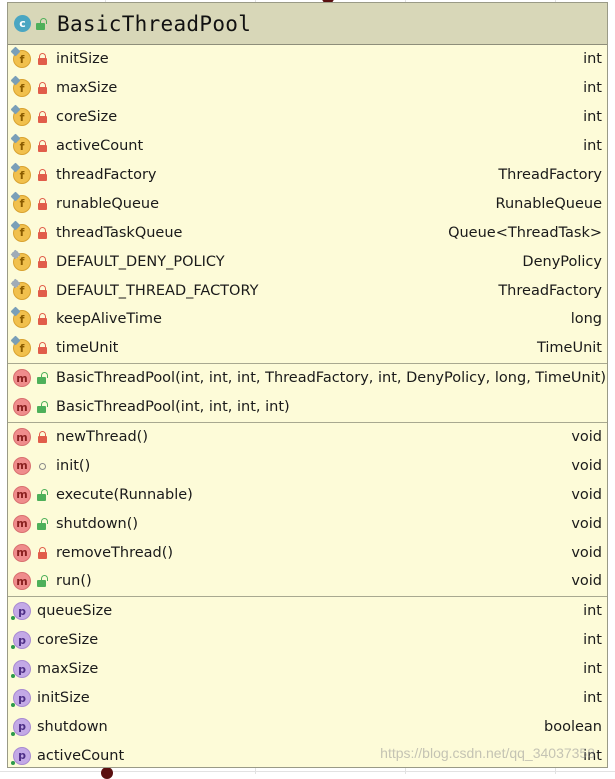  I want to click on method-name: run(), so click(74, 581).